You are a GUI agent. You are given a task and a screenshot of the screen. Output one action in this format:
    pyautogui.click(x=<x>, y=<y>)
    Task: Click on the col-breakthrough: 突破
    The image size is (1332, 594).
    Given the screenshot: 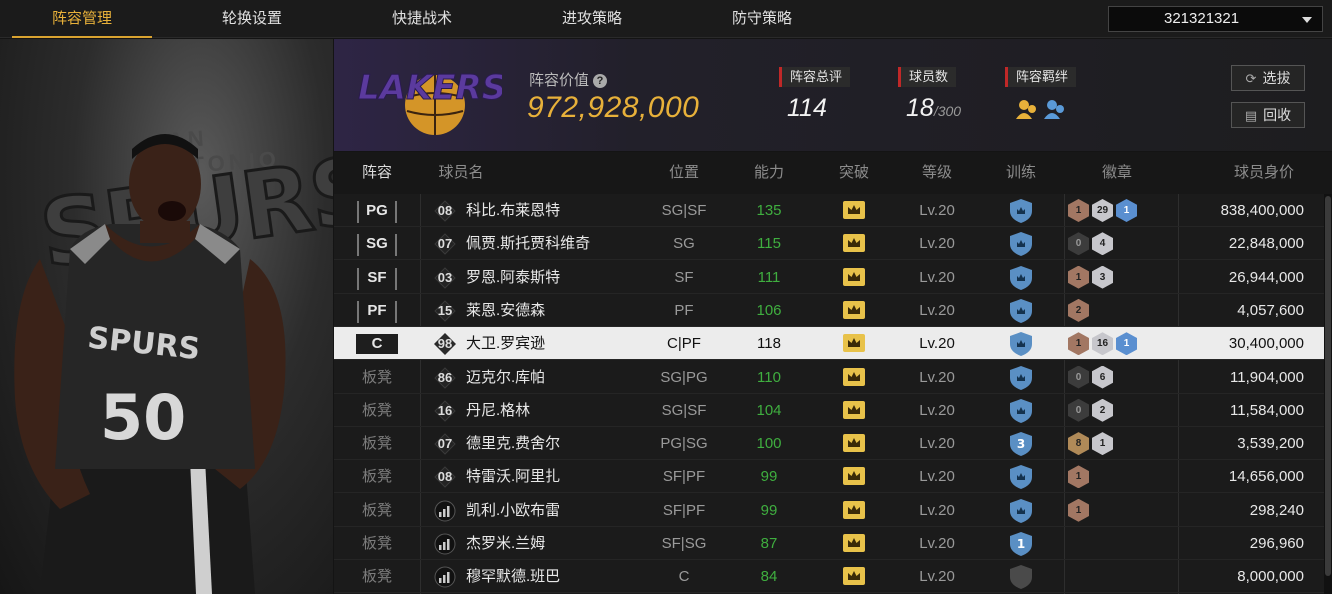 What is the action you would take?
    pyautogui.click(x=854, y=173)
    